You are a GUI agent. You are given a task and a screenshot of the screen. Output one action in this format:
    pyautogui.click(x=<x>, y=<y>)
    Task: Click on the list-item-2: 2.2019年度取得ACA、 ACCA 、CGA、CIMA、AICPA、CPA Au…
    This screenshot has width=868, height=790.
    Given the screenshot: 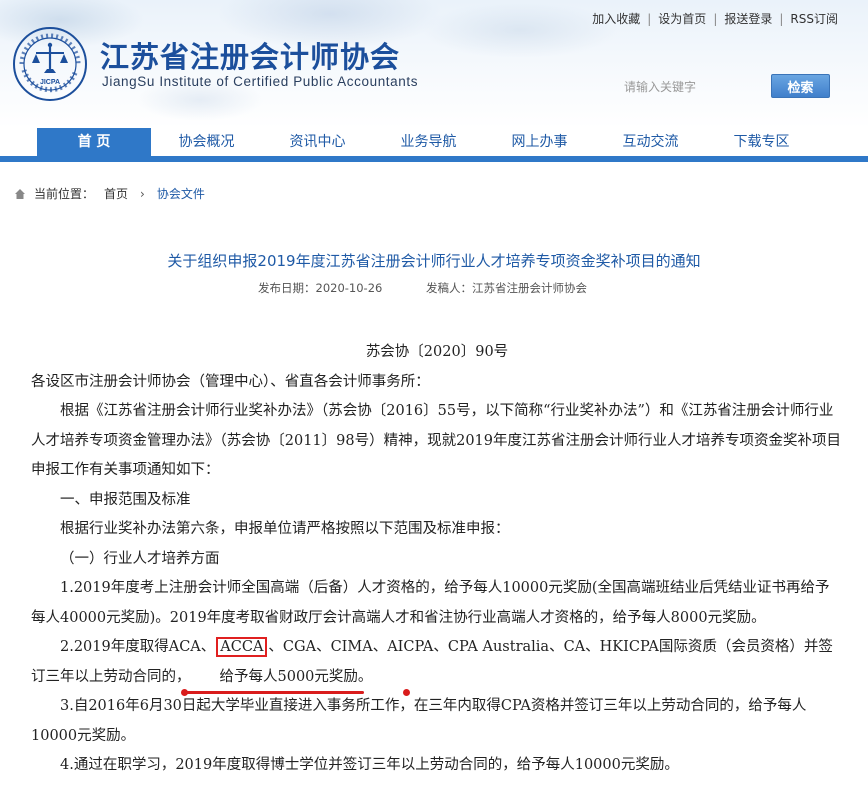 What is the action you would take?
    pyautogui.click(x=437, y=664)
    